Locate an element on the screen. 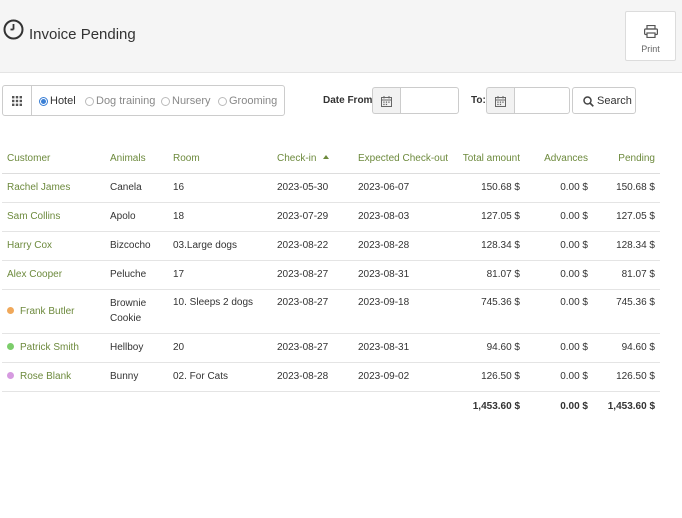 This screenshot has width=682, height=518. column-header-total: Total amount is located at coordinates (489, 159).